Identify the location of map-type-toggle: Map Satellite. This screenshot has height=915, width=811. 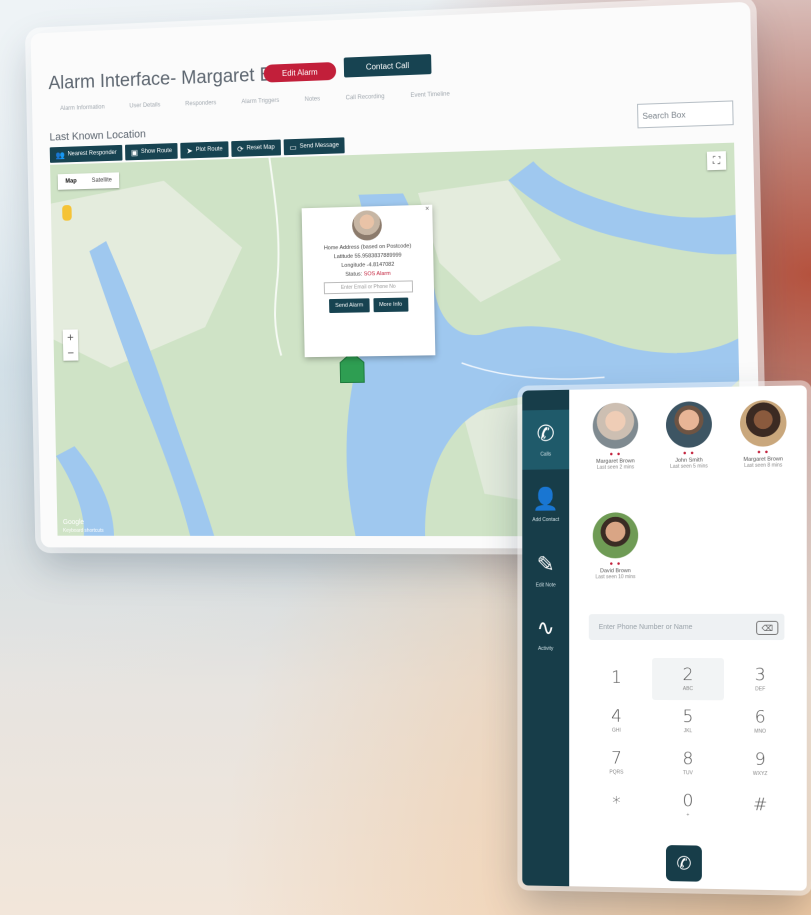
(88, 181).